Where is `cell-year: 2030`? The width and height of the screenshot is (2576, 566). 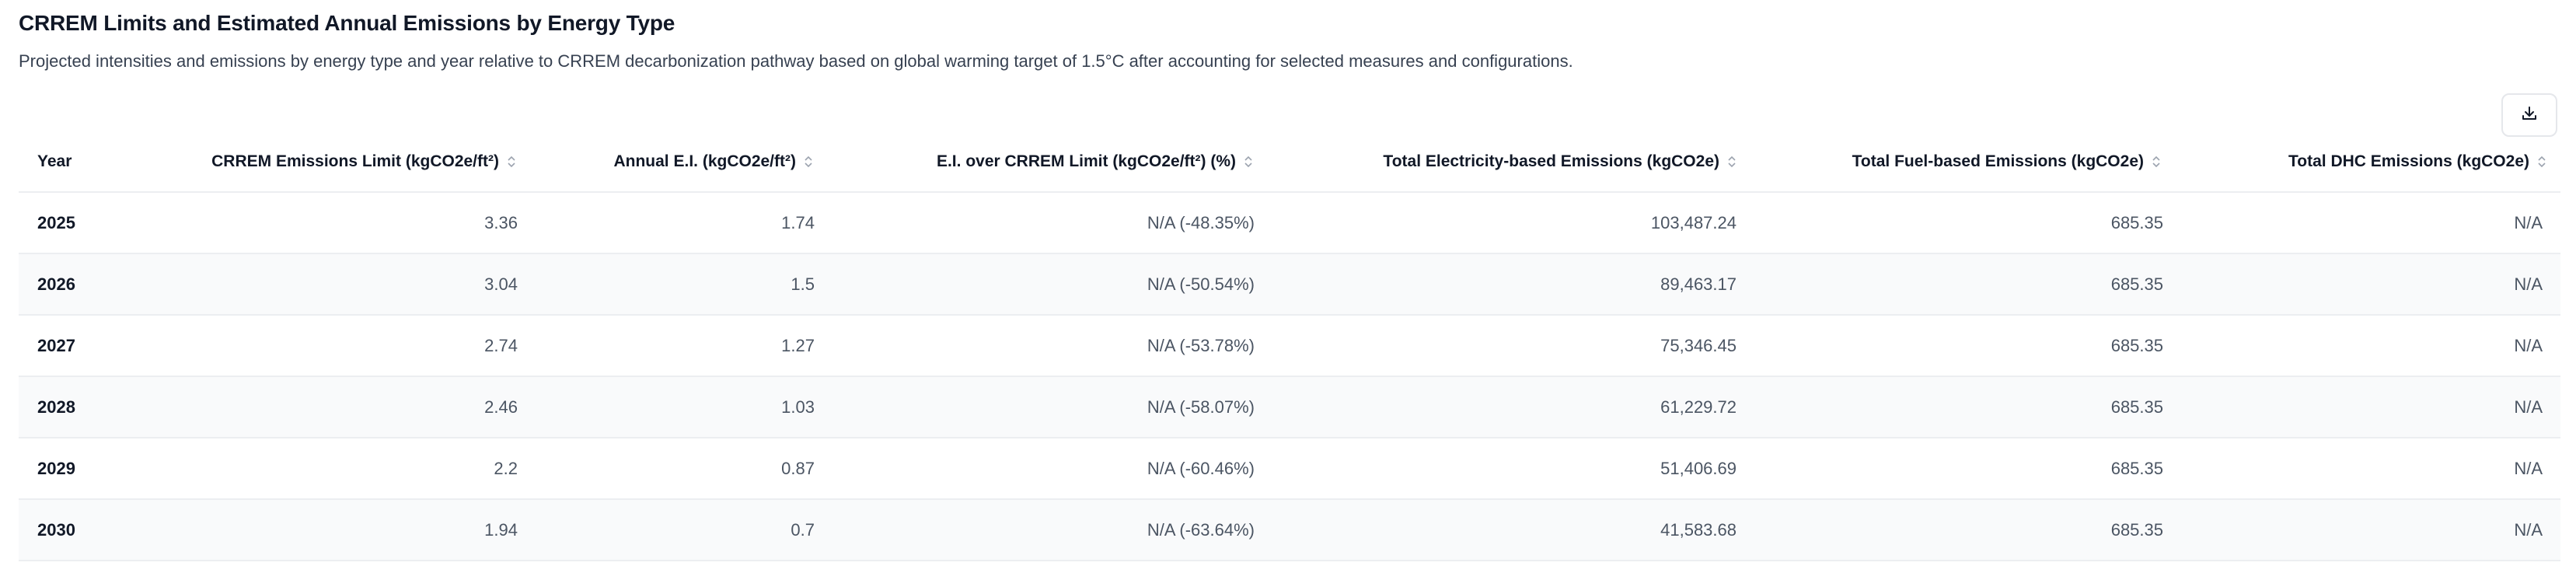 cell-year: 2030 is located at coordinates (56, 529).